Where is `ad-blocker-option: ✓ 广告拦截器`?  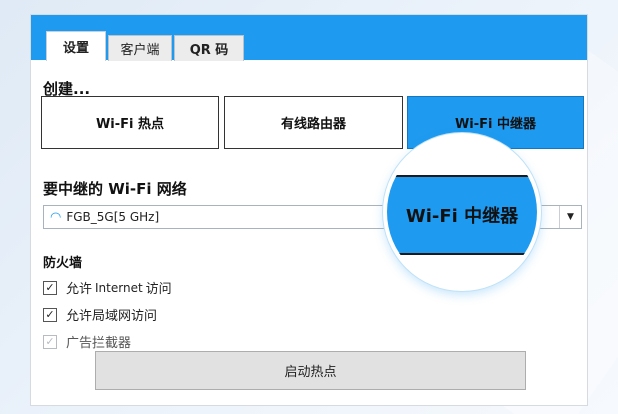 ad-blocker-option: ✓ 广告拦截器 is located at coordinates (87, 341).